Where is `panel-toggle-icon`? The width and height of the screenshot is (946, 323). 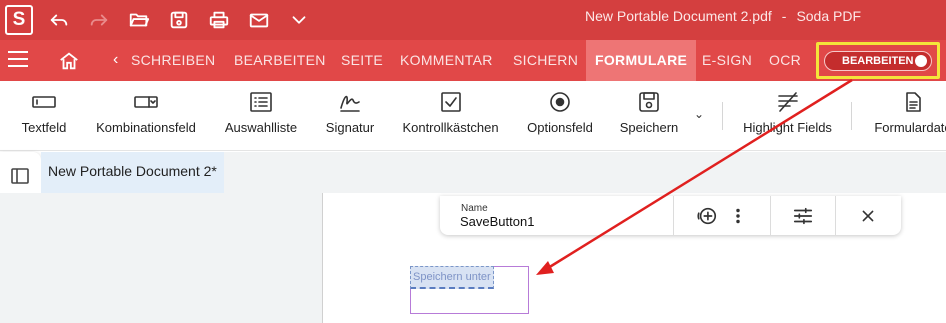
panel-toggle-icon is located at coordinates (20, 176).